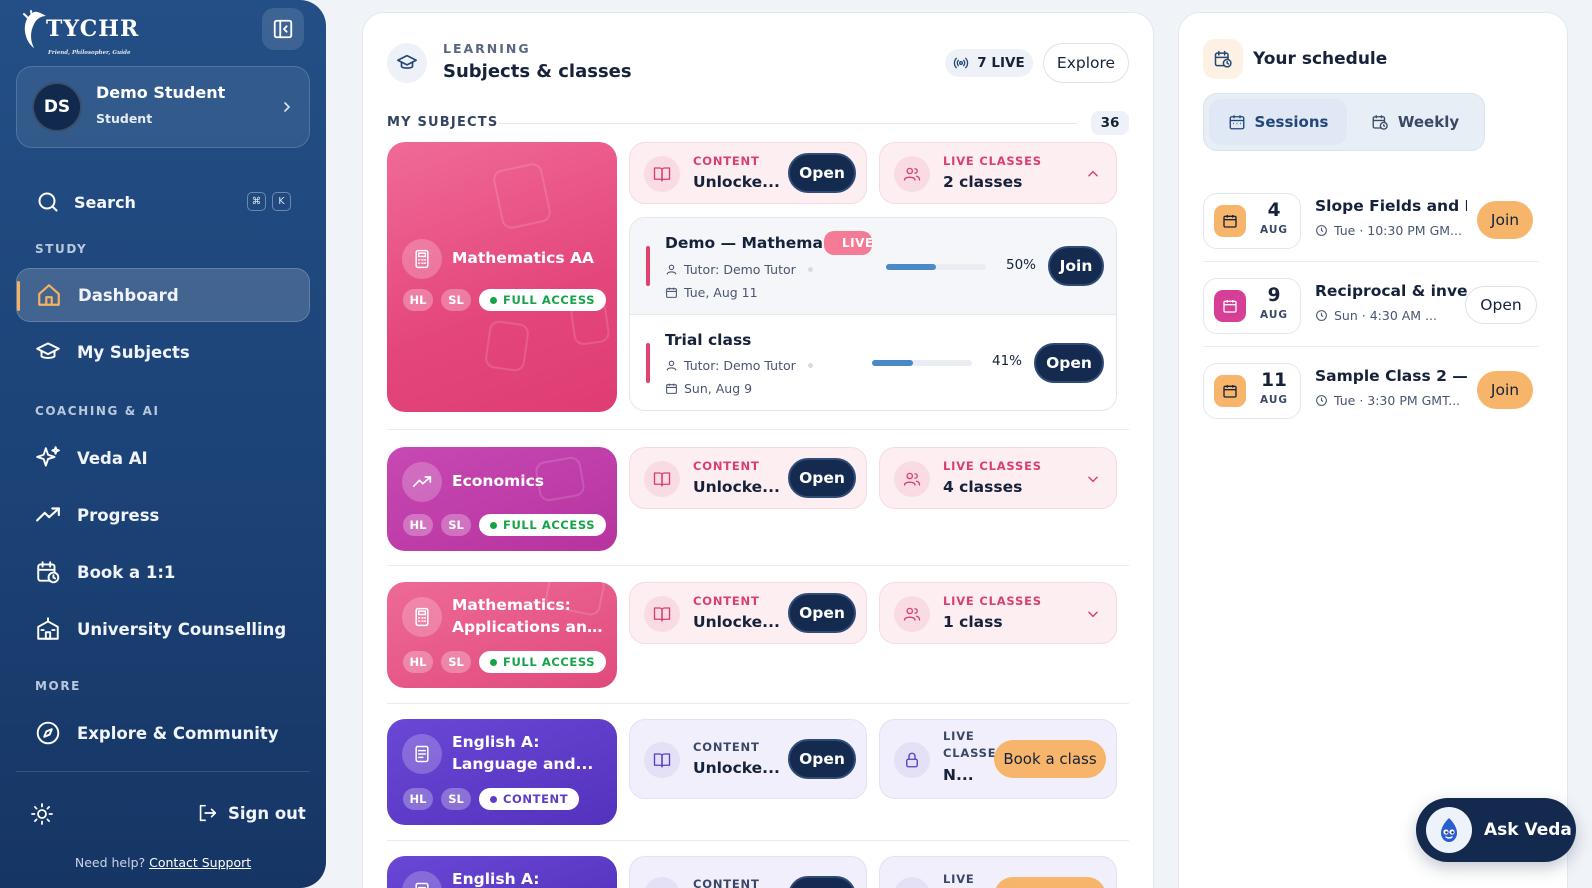  I want to click on sun-icon, so click(42, 814).